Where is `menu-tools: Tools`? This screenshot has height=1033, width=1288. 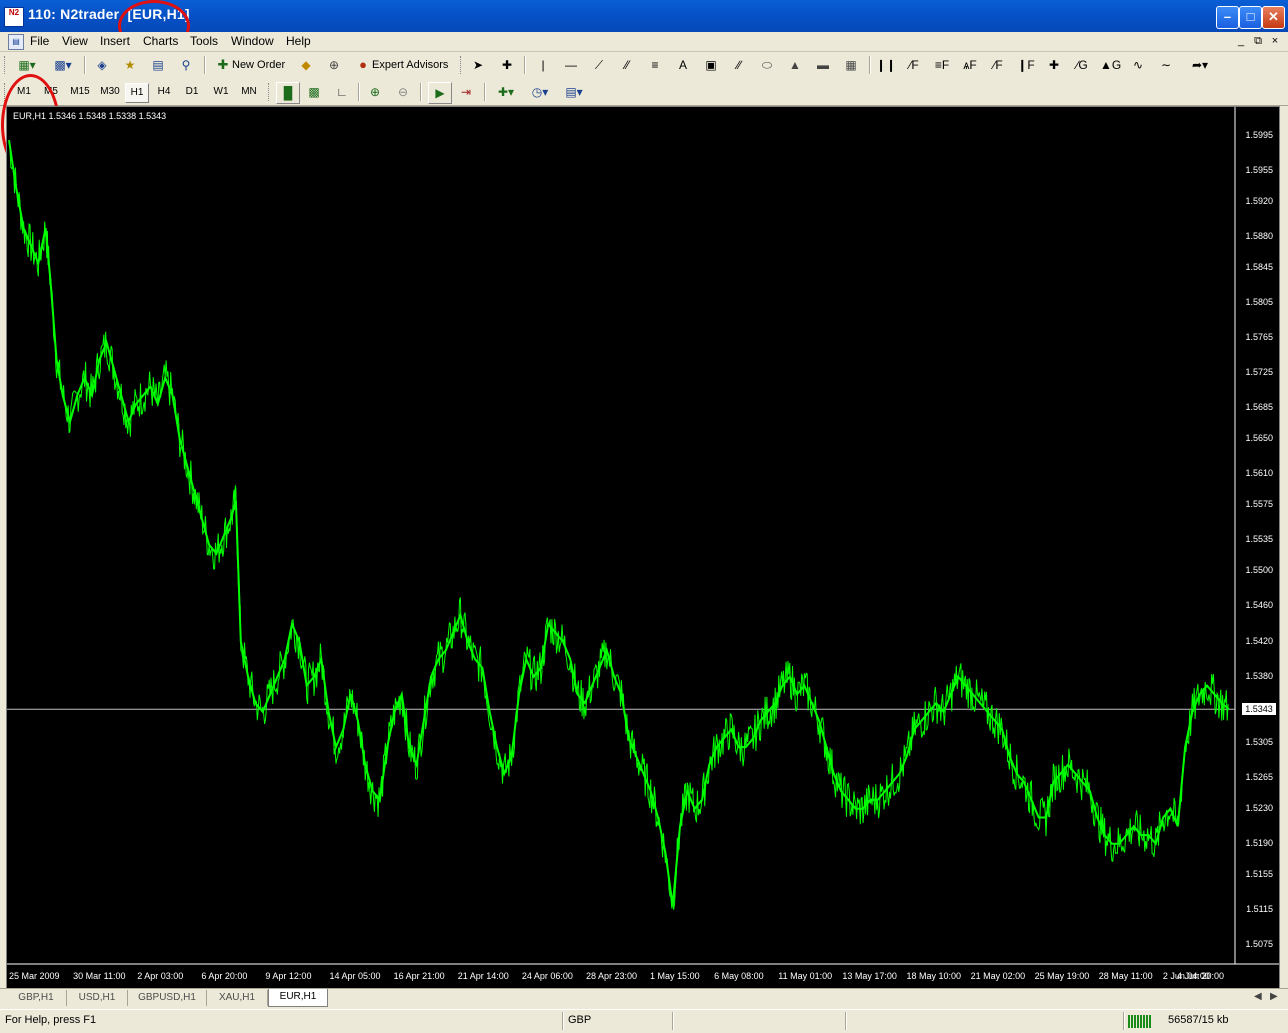
menu-tools: Tools is located at coordinates (204, 41).